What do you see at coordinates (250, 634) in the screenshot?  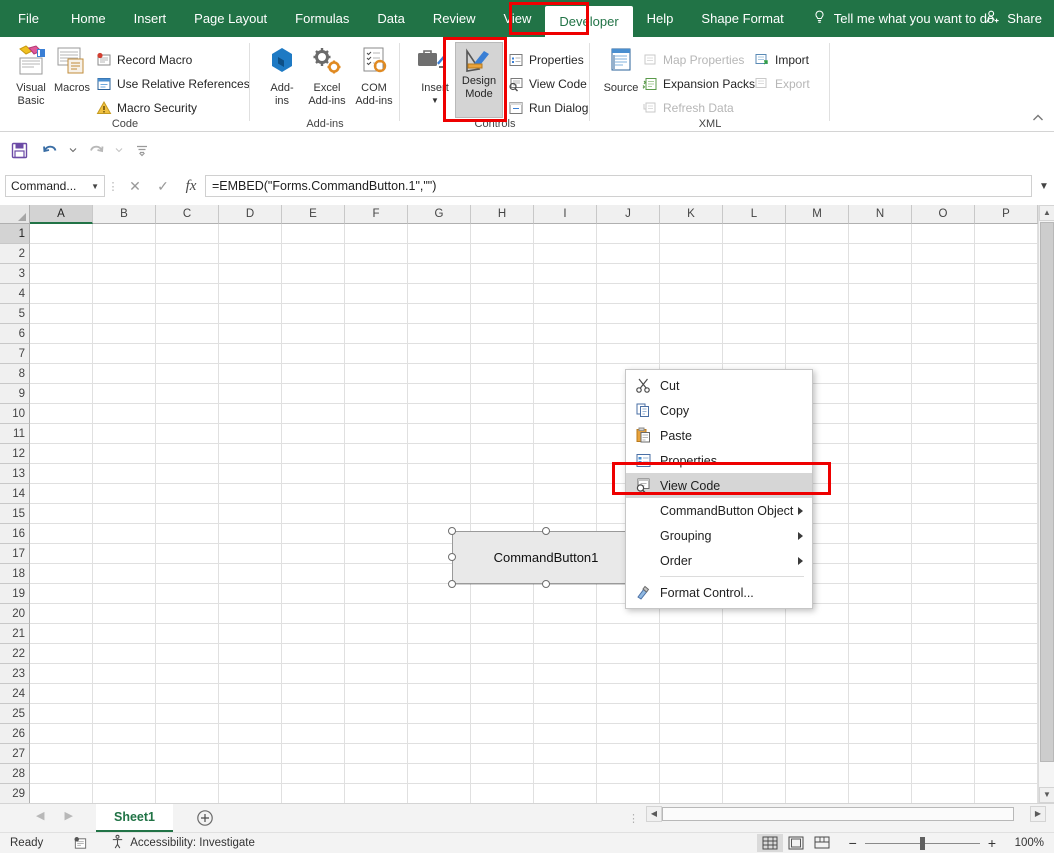 I see `cell-D21` at bounding box center [250, 634].